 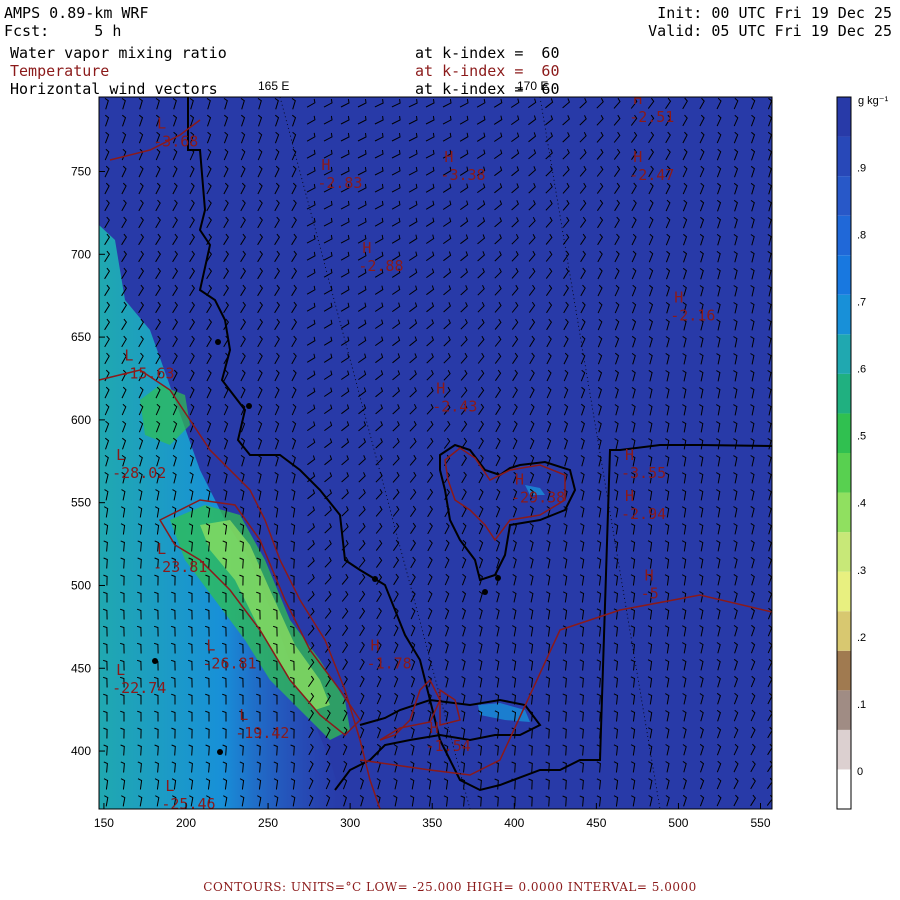 What do you see at coordinates (188, 804) in the screenshot?
I see `temperature-label: -25.46` at bounding box center [188, 804].